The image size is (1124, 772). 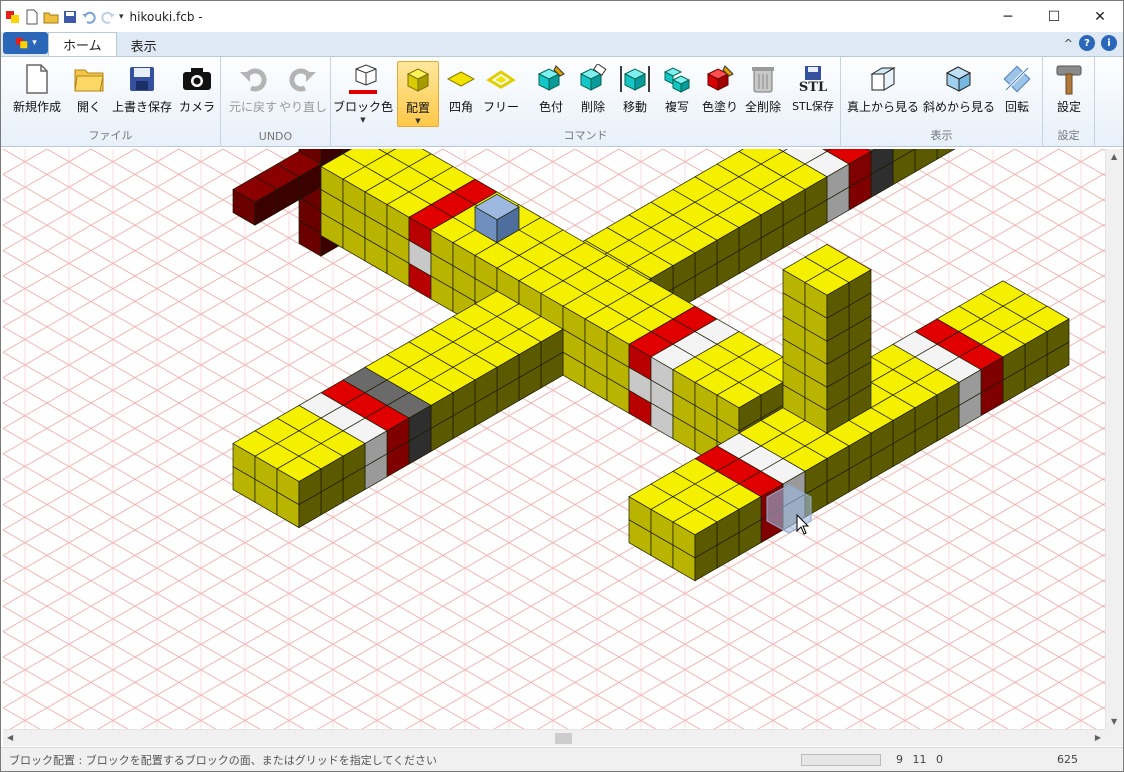 I want to click on square-button-label: 四角, so click(x=460, y=107).